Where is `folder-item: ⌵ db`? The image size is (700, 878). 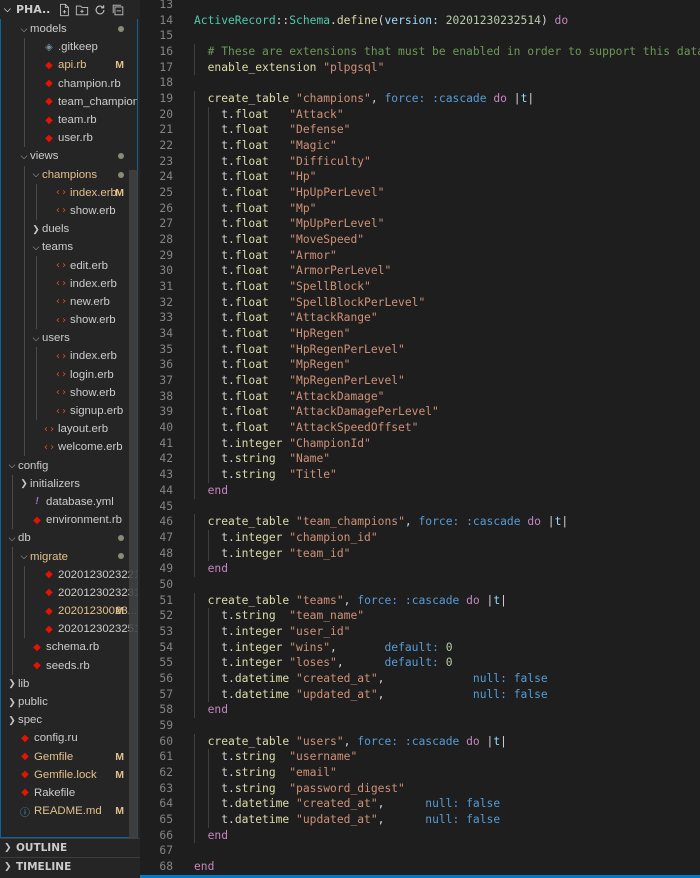
folder-item: ⌵ db is located at coordinates (69, 538).